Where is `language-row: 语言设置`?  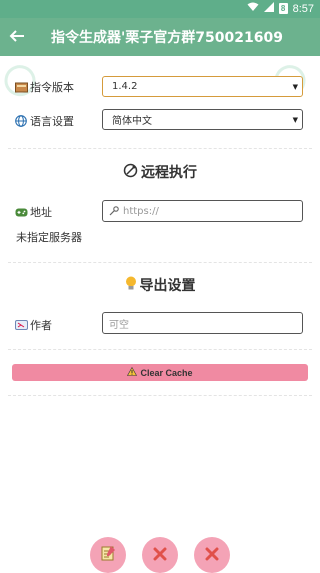 language-row: 语言设置 is located at coordinates (44, 121).